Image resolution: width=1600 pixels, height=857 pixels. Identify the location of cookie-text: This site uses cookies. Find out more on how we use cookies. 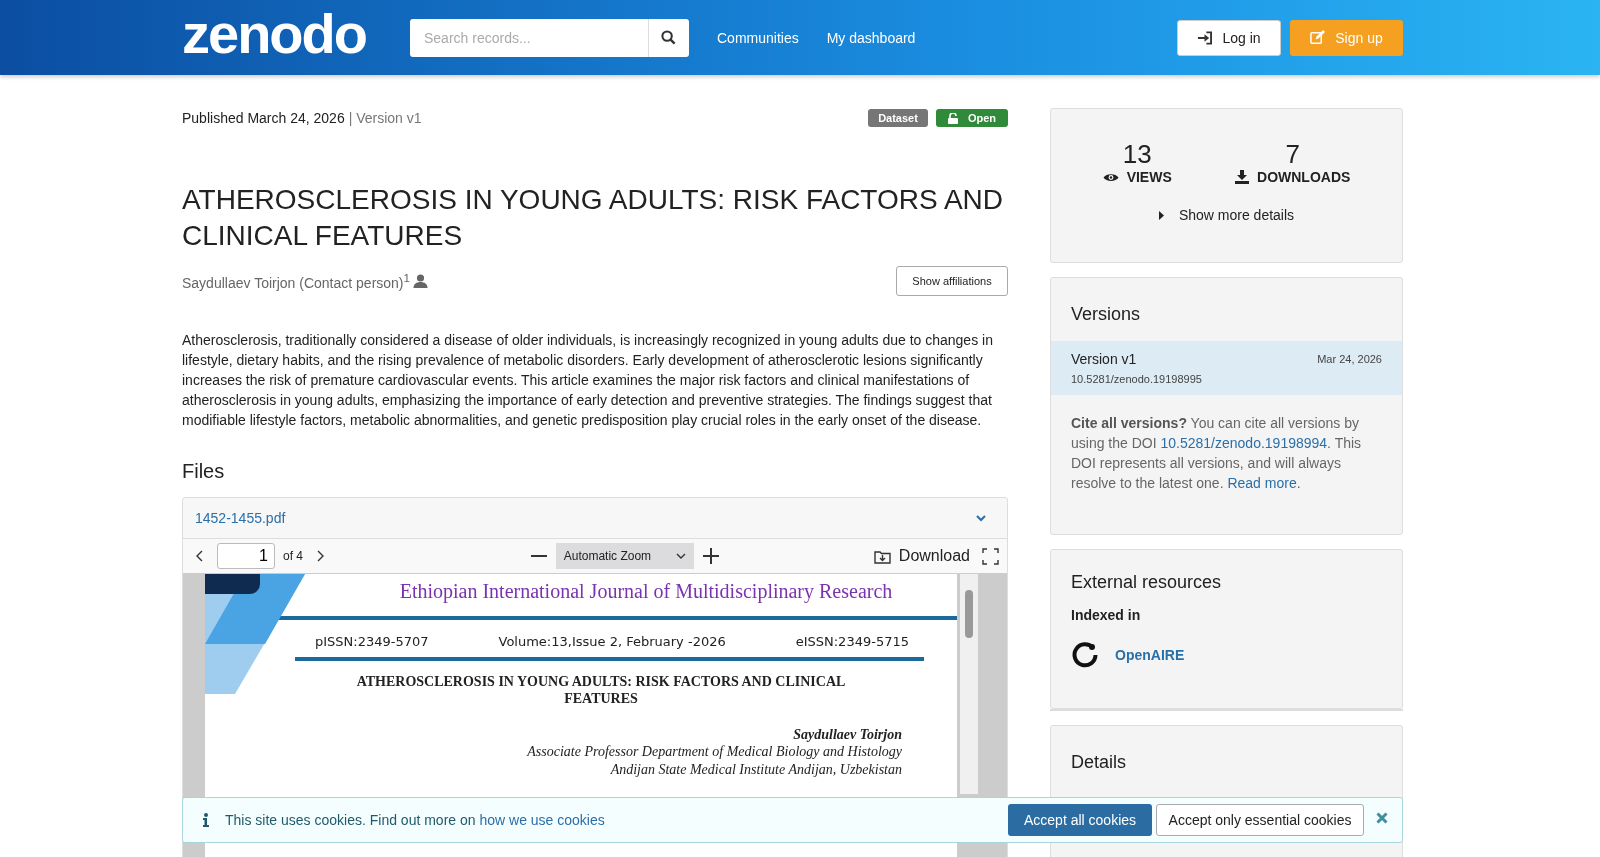
(415, 820).